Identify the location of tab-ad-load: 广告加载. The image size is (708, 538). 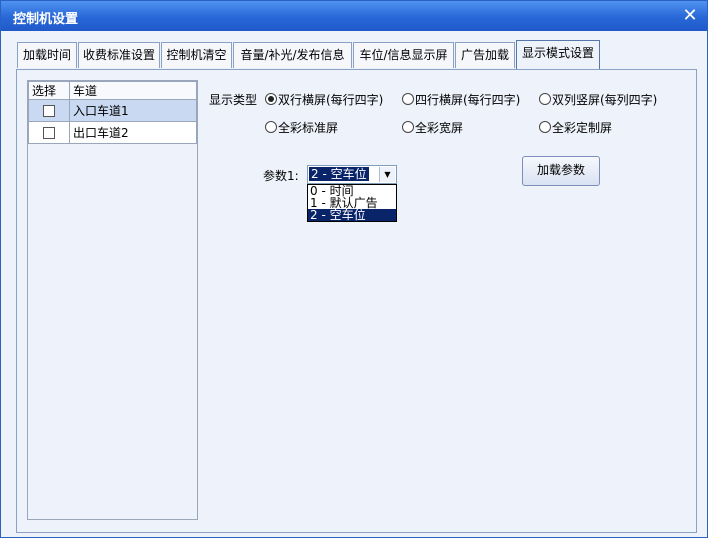
(485, 55).